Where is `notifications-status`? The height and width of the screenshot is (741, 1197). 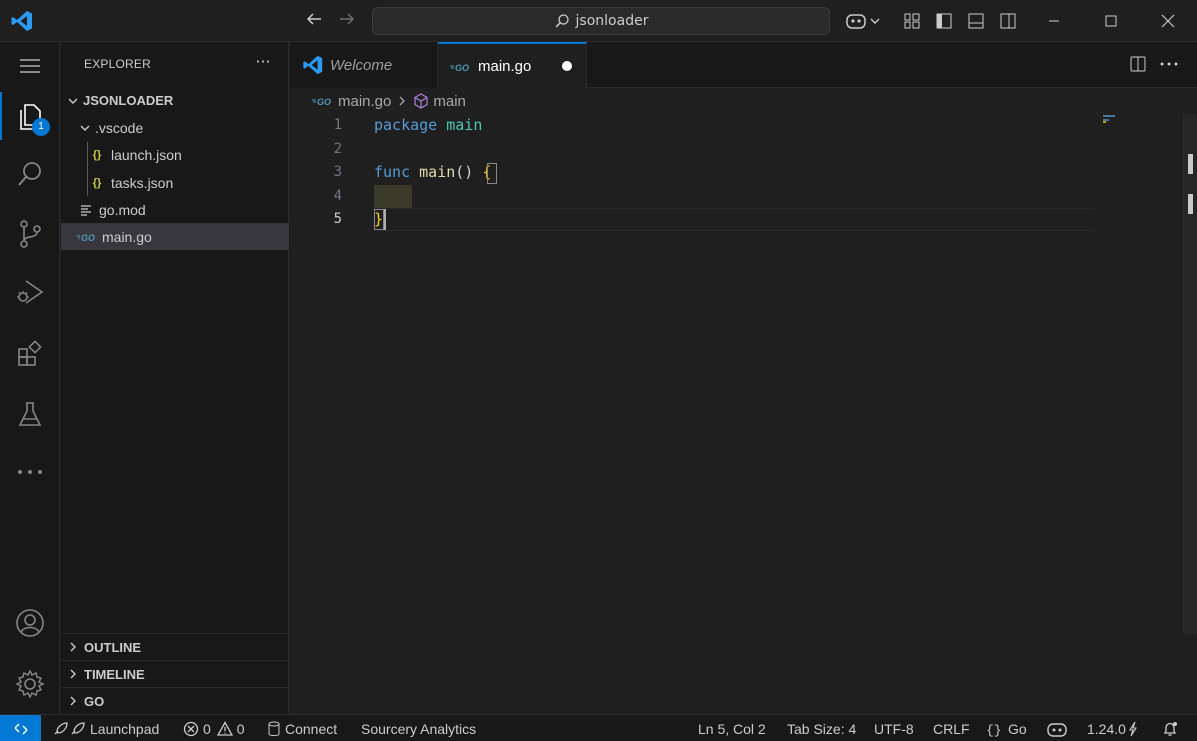
notifications-status is located at coordinates (1172, 728).